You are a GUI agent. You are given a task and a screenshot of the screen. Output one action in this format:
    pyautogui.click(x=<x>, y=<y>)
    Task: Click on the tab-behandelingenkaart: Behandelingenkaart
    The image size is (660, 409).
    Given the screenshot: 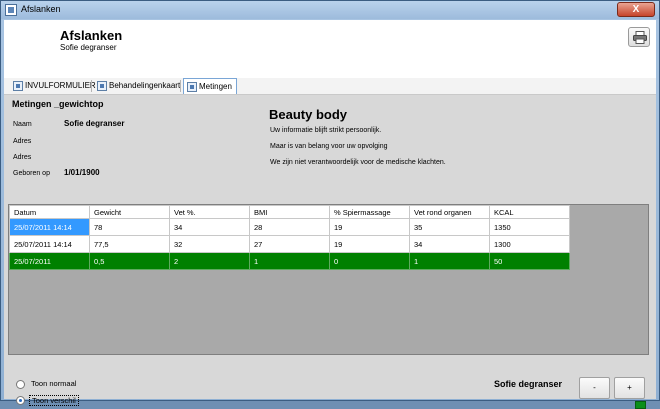 What is the action you would take?
    pyautogui.click(x=139, y=86)
    